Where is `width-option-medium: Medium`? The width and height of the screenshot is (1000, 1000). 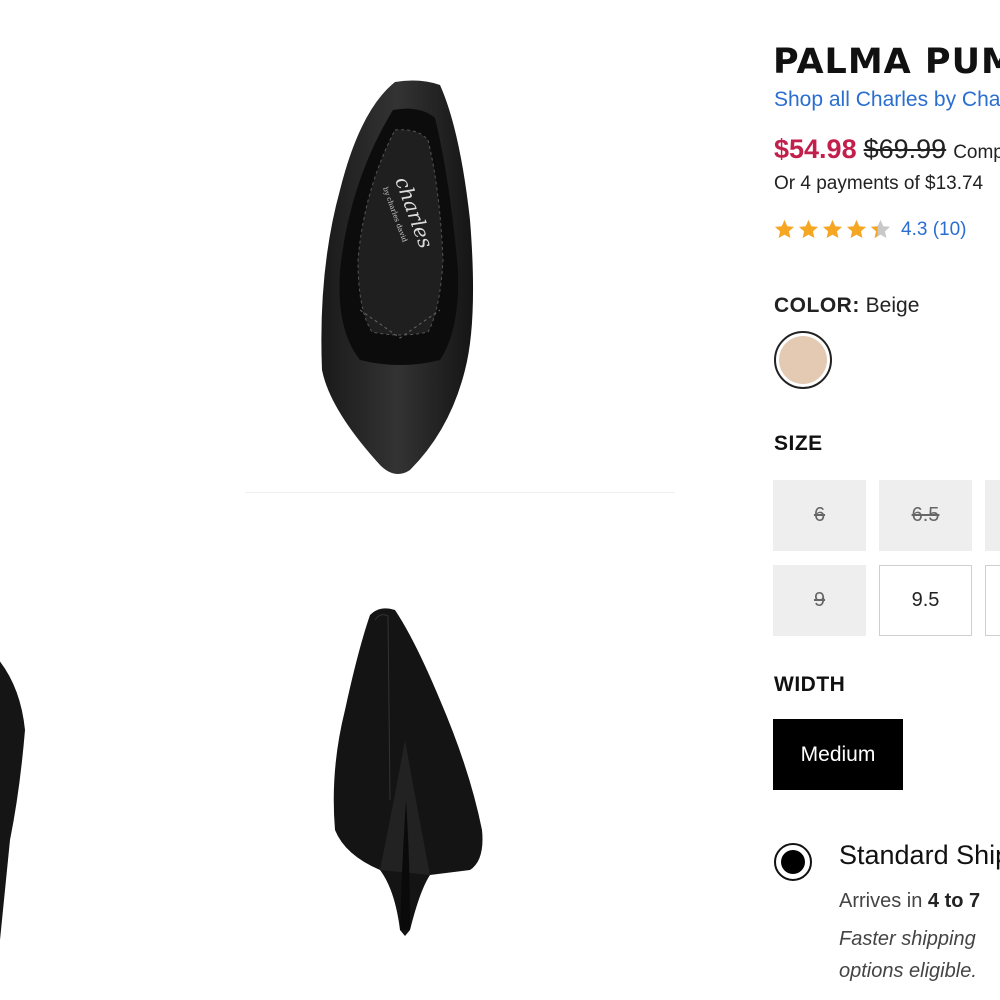
width-option-medium: Medium is located at coordinates (838, 754).